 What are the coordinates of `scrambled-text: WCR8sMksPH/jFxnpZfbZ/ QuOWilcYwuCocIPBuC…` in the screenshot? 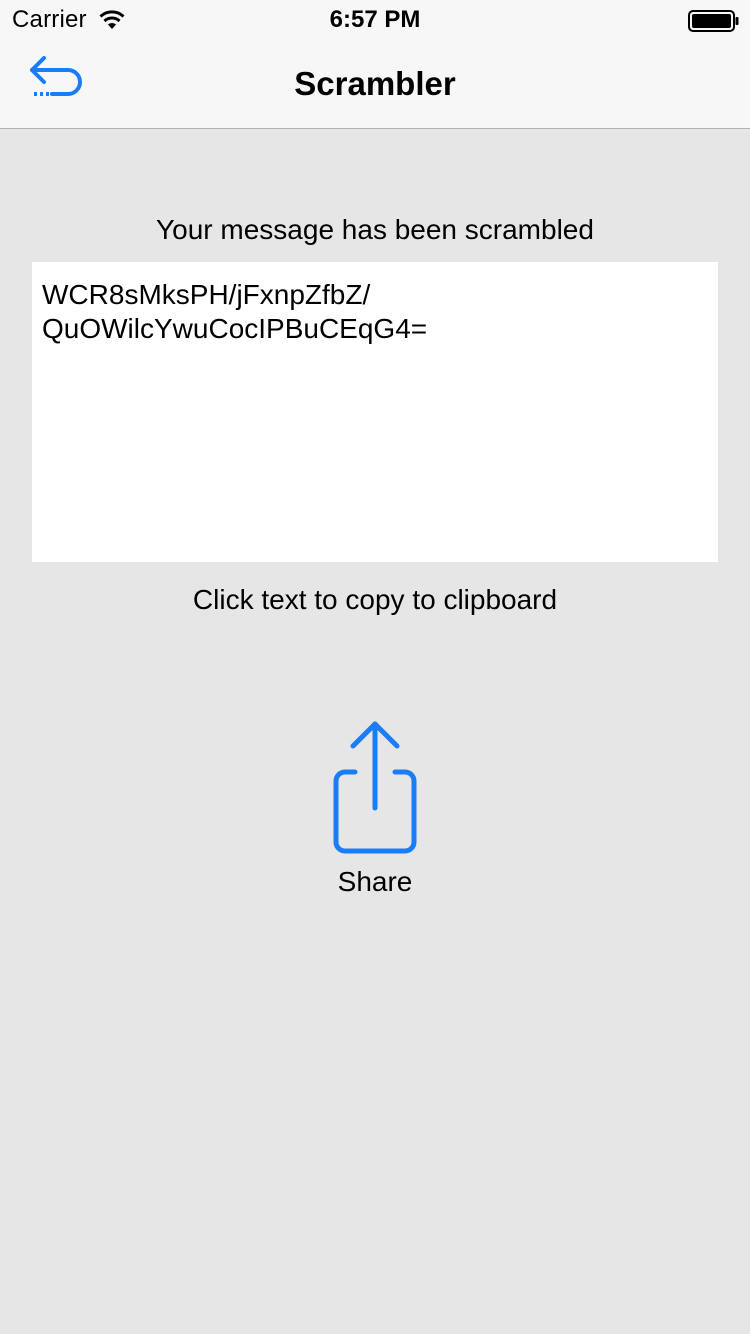 It's located at (375, 312).